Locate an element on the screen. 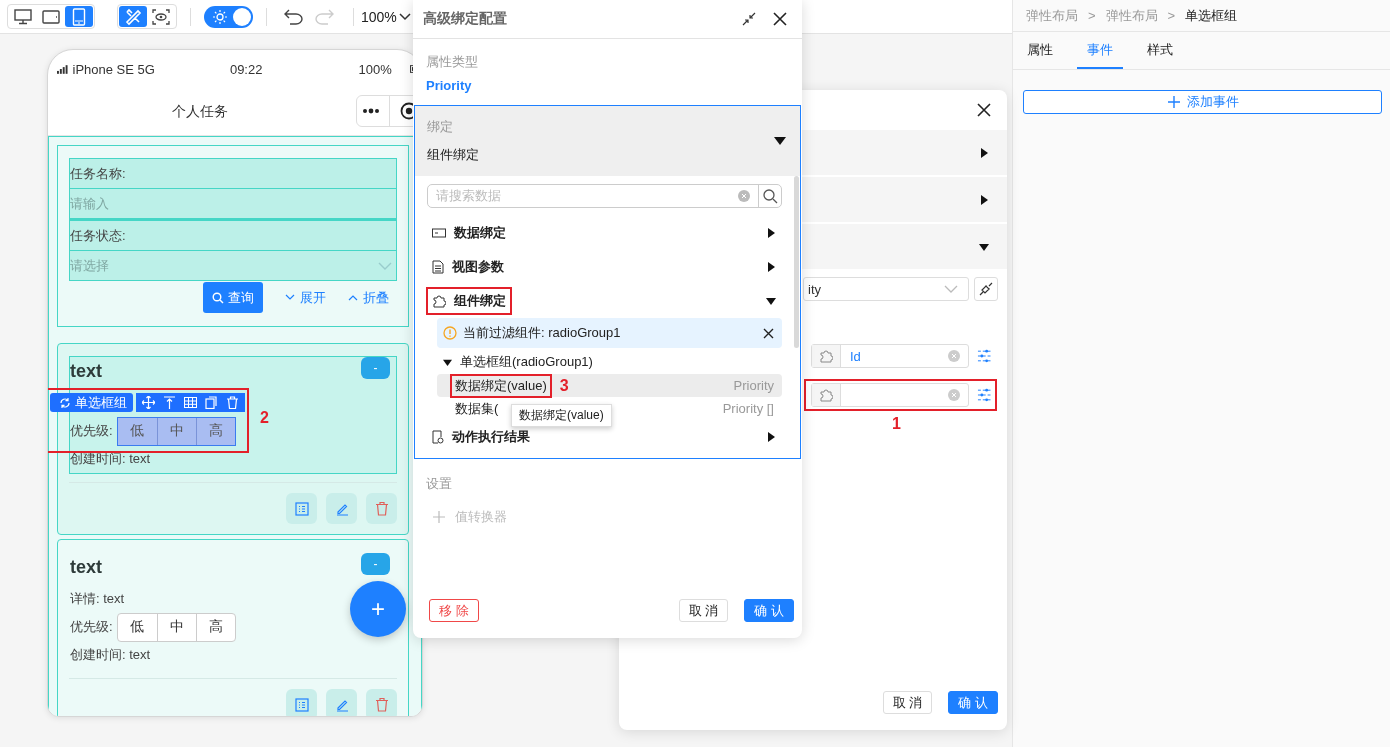 Image resolution: width=1390 pixels, height=747 pixels. breadcrumb-item: 单选框组 is located at coordinates (1211, 15).